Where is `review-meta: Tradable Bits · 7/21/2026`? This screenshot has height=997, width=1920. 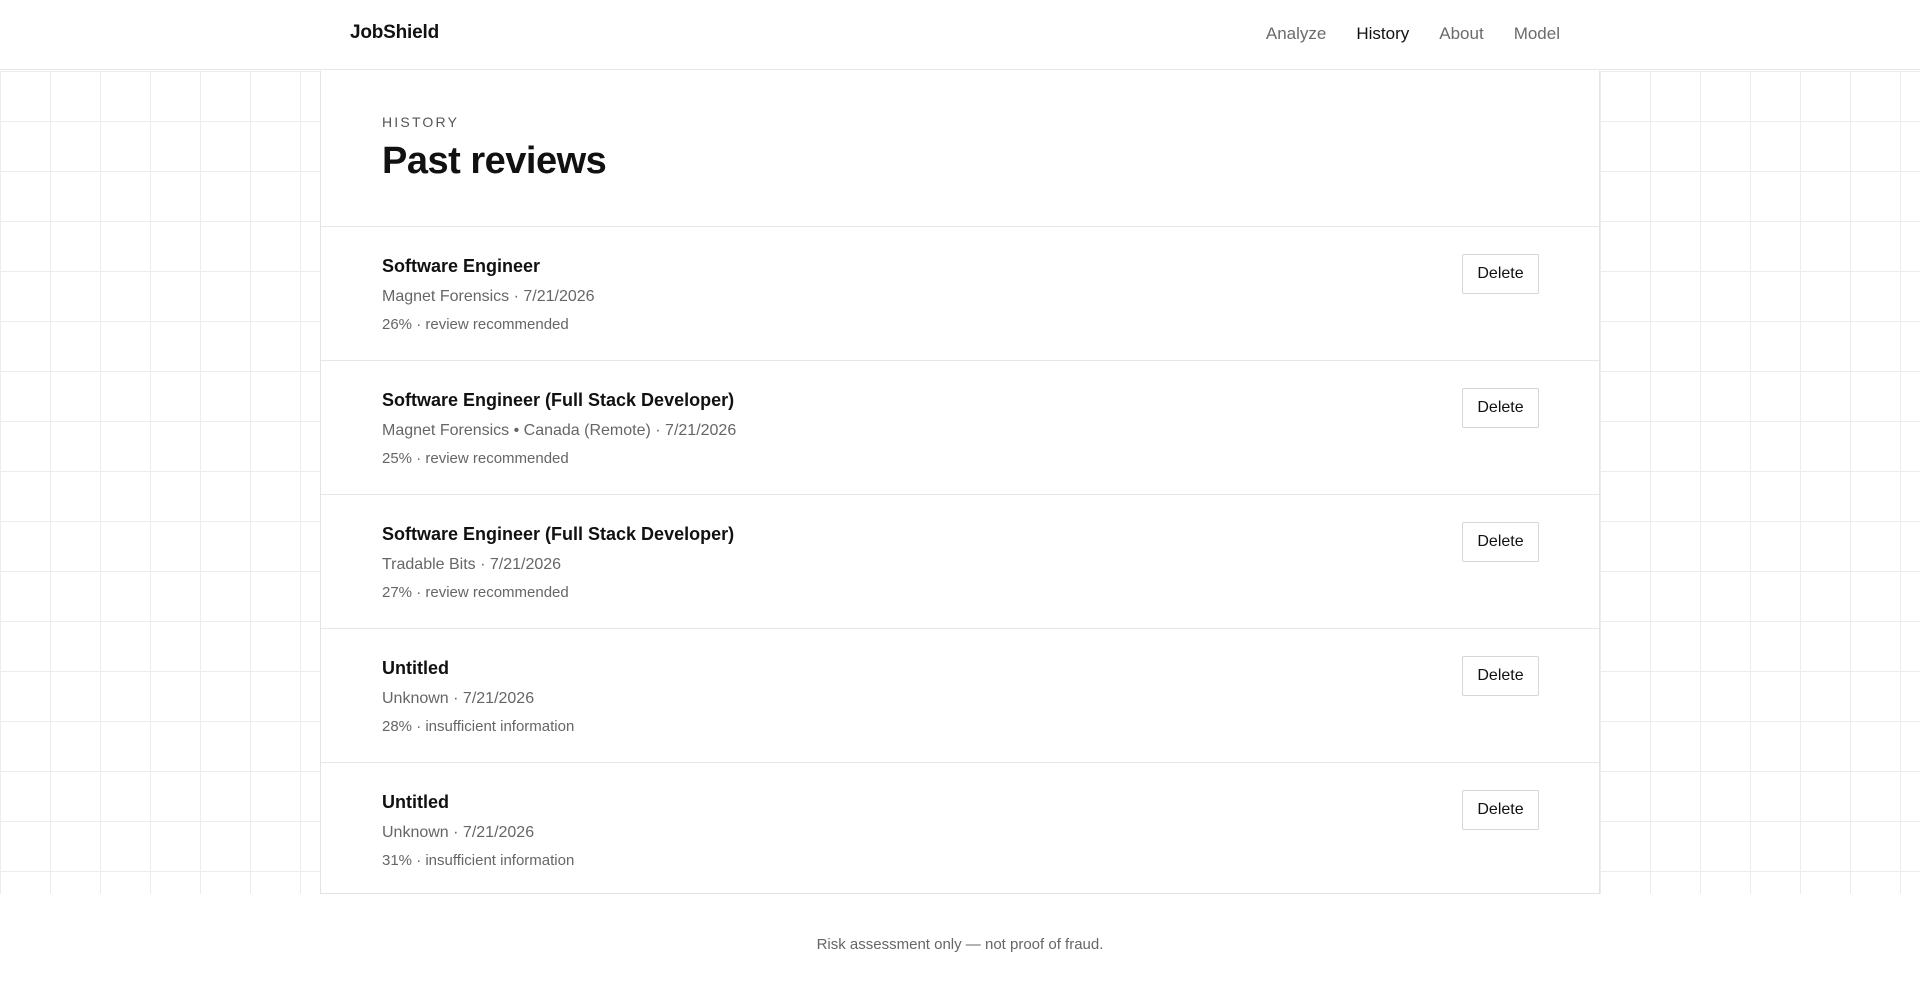
review-meta: Tradable Bits · 7/21/2026 is located at coordinates (472, 564).